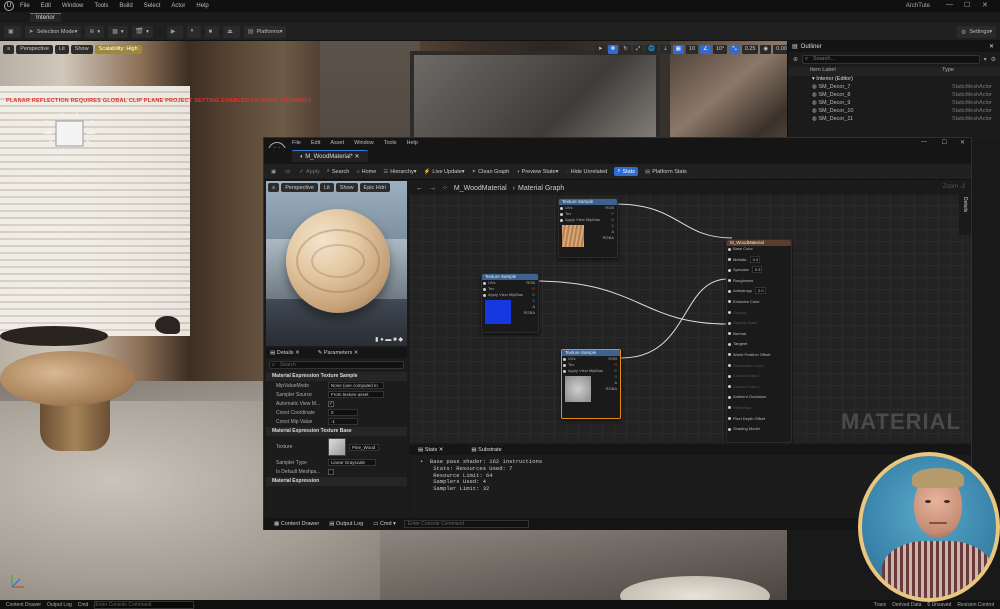 This screenshot has height=609, width=1000. I want to click on texture-dropdown: Pine_Wood, so click(364, 447).